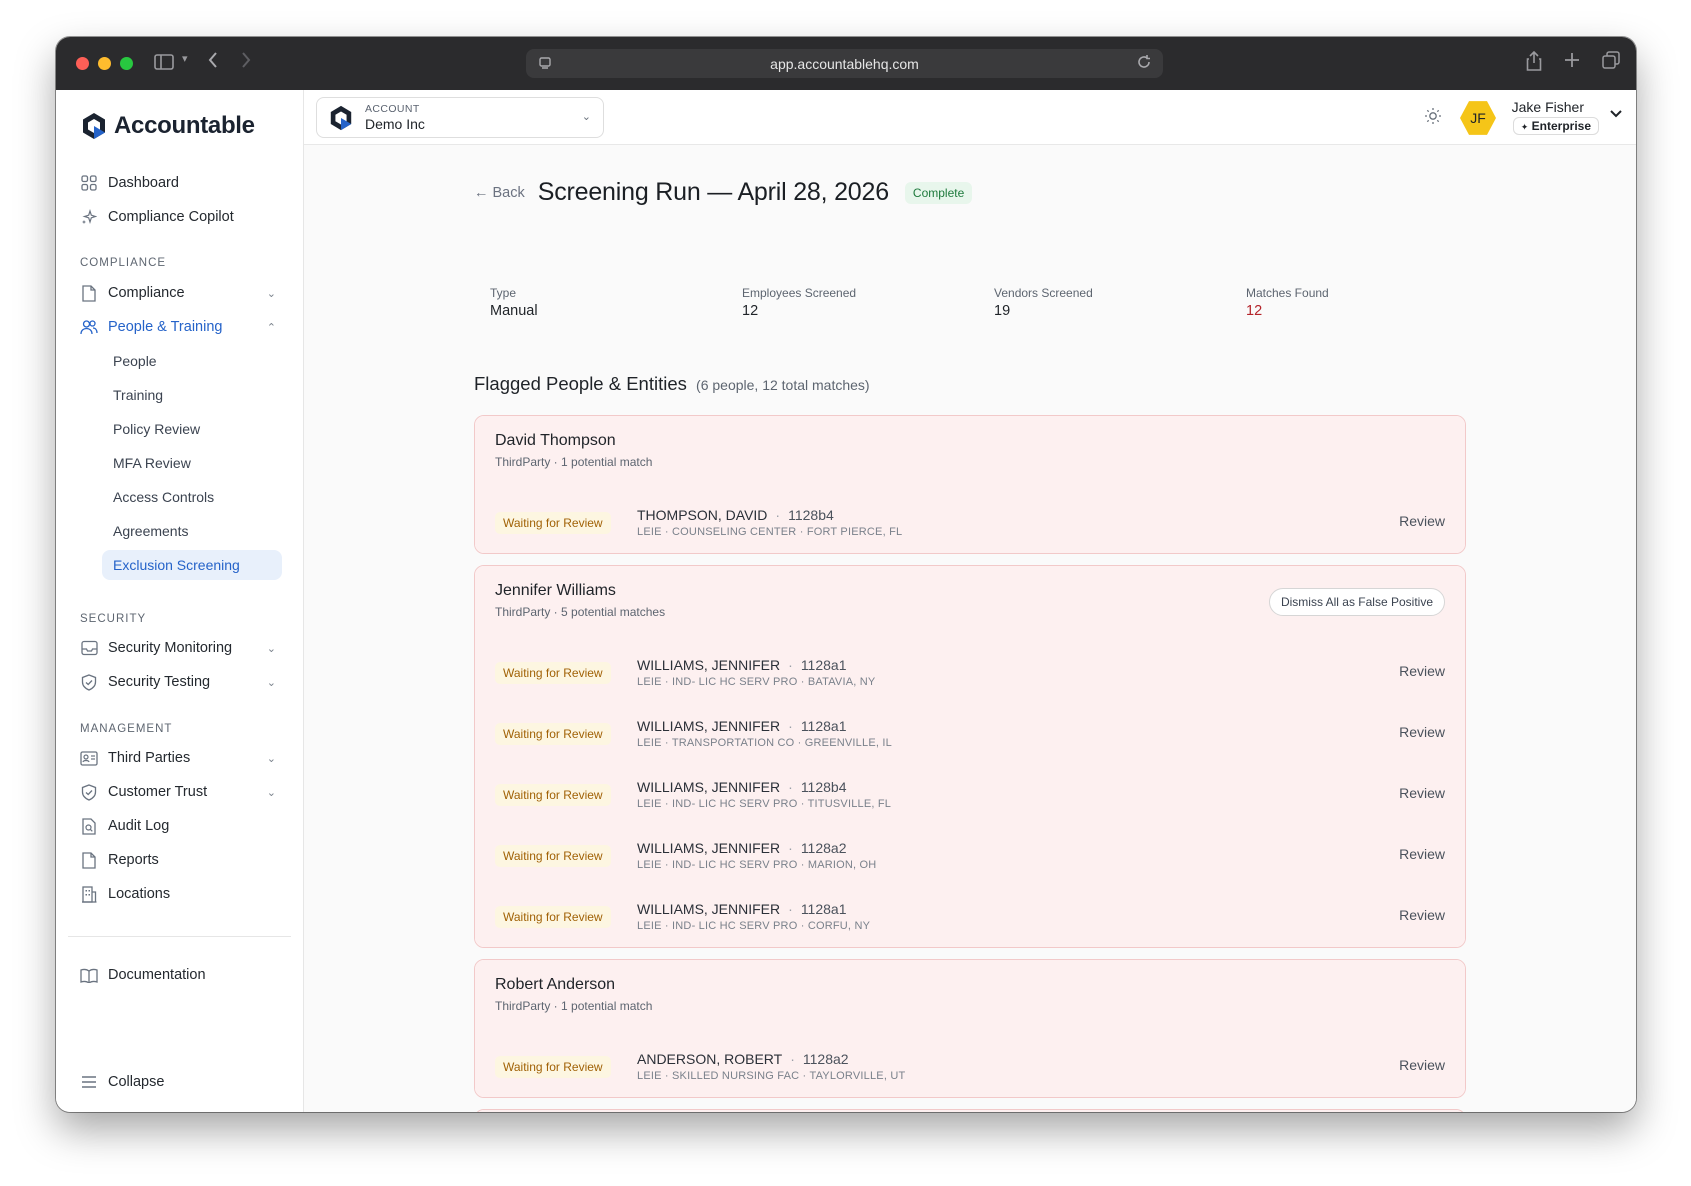  Describe the element at coordinates (164, 62) in the screenshot. I see `sidebar-toggle-icon` at that location.